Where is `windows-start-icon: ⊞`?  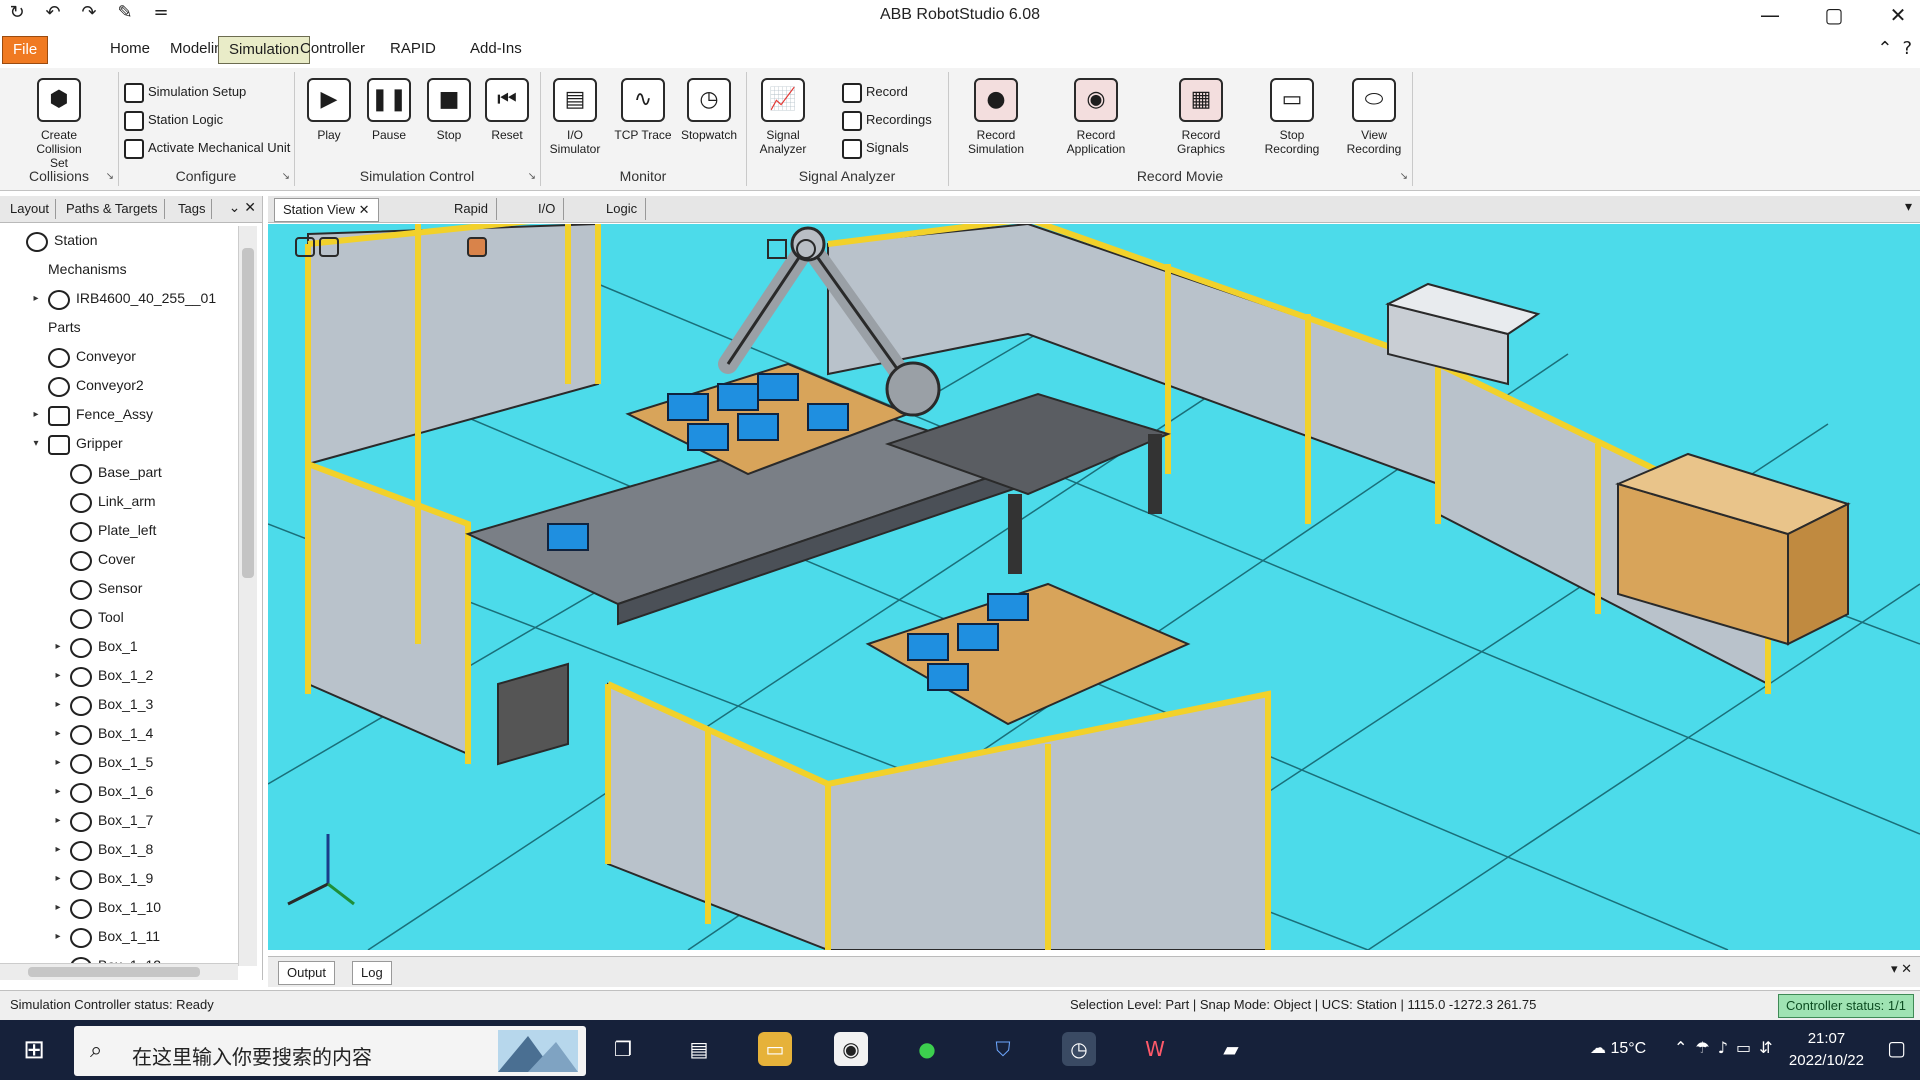
windows-start-icon: ⊞ is located at coordinates (34, 1050).